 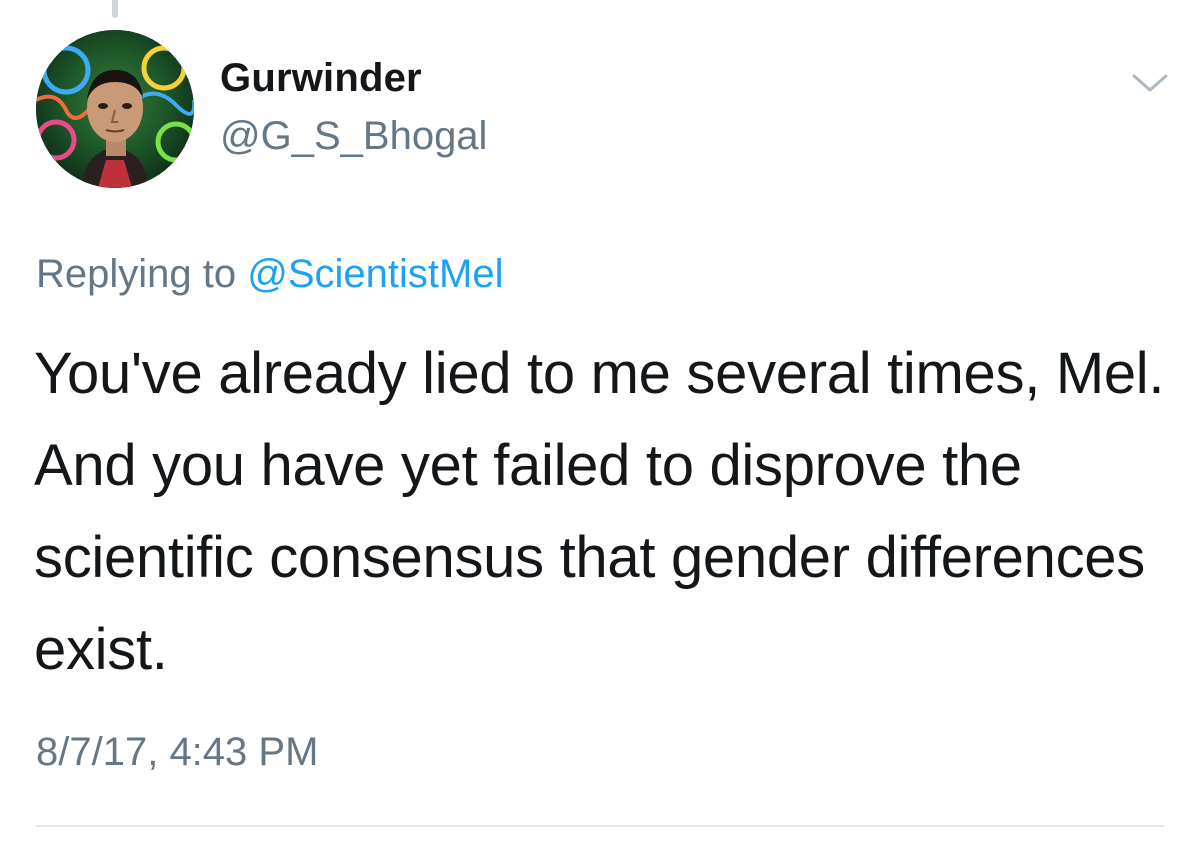 What do you see at coordinates (177, 752) in the screenshot?
I see `tweet-timestamp: 8/7/17, 4:43 PM` at bounding box center [177, 752].